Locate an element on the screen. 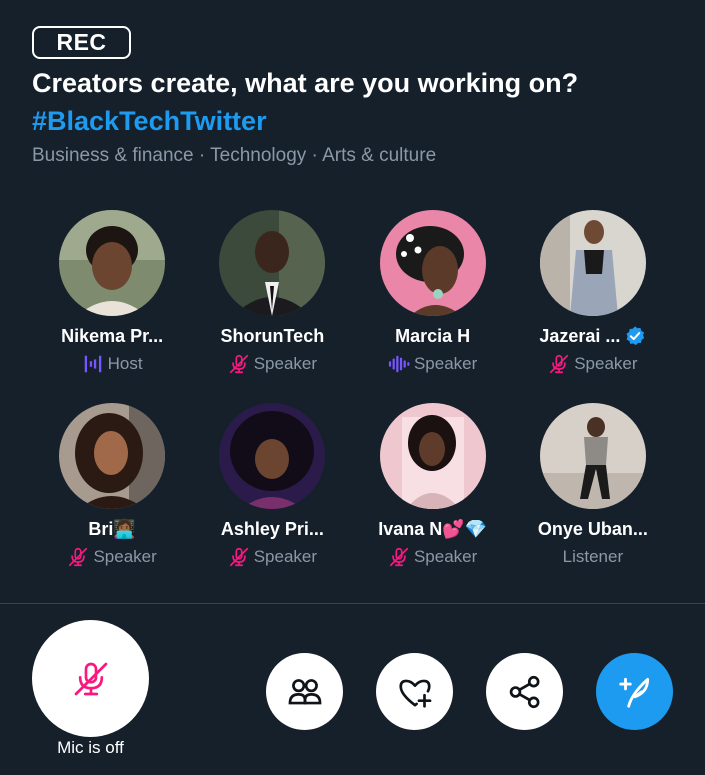  speaking-waveform-icon is located at coordinates (399, 364).